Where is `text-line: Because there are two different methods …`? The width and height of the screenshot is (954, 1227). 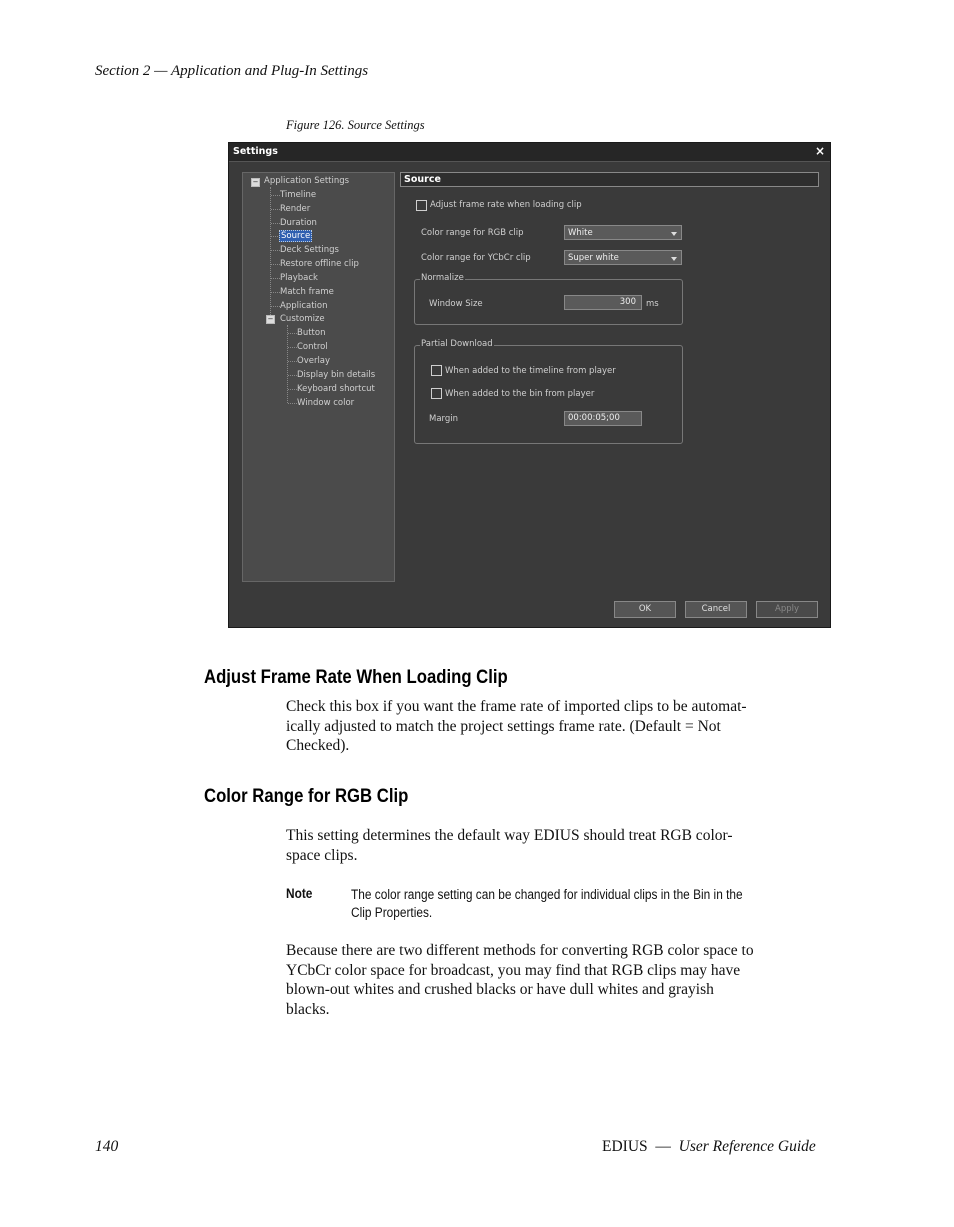
text-line: Because there are two different methods … is located at coordinates (520, 950).